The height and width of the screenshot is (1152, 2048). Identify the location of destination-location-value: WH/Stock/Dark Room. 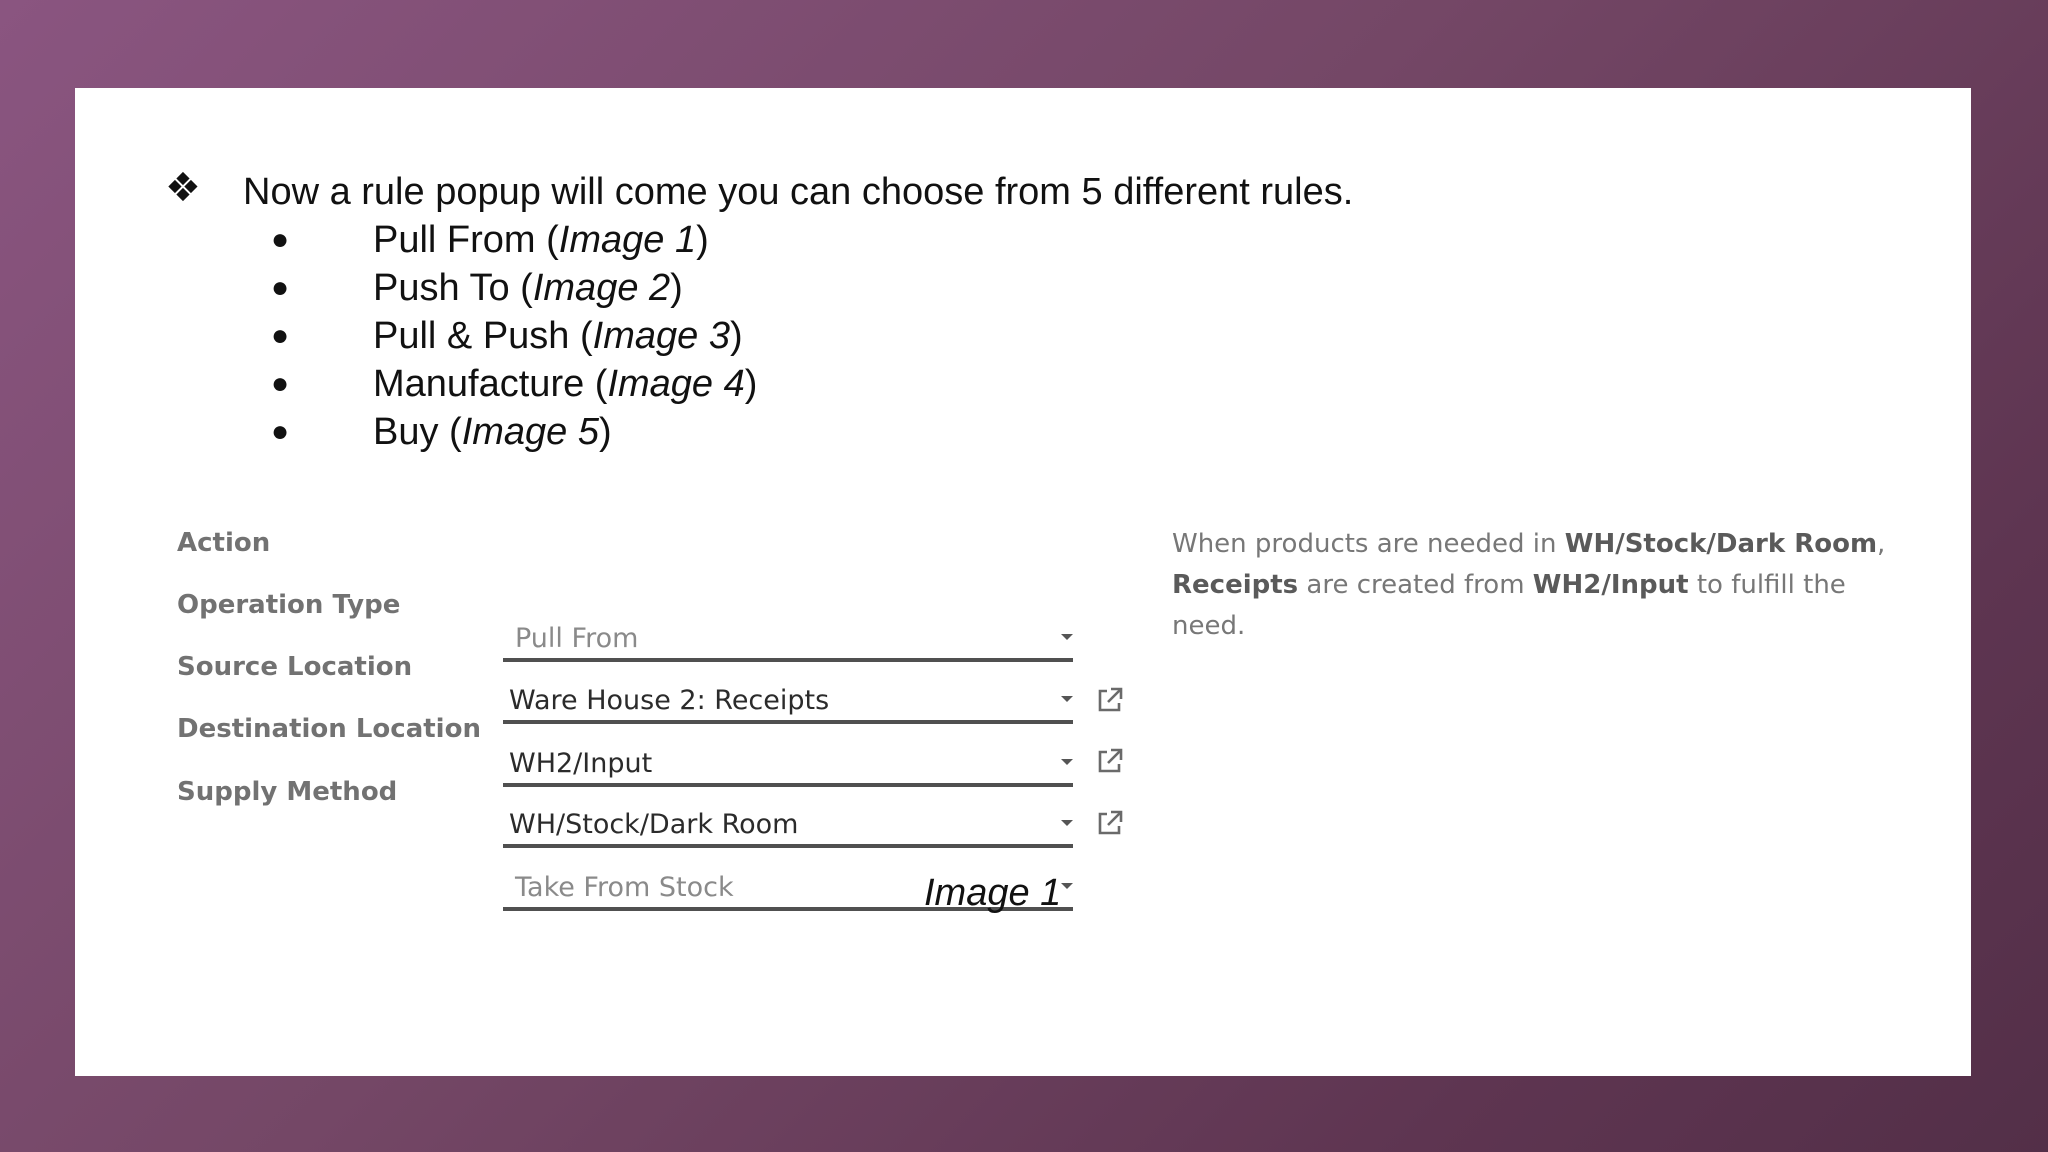
(654, 824).